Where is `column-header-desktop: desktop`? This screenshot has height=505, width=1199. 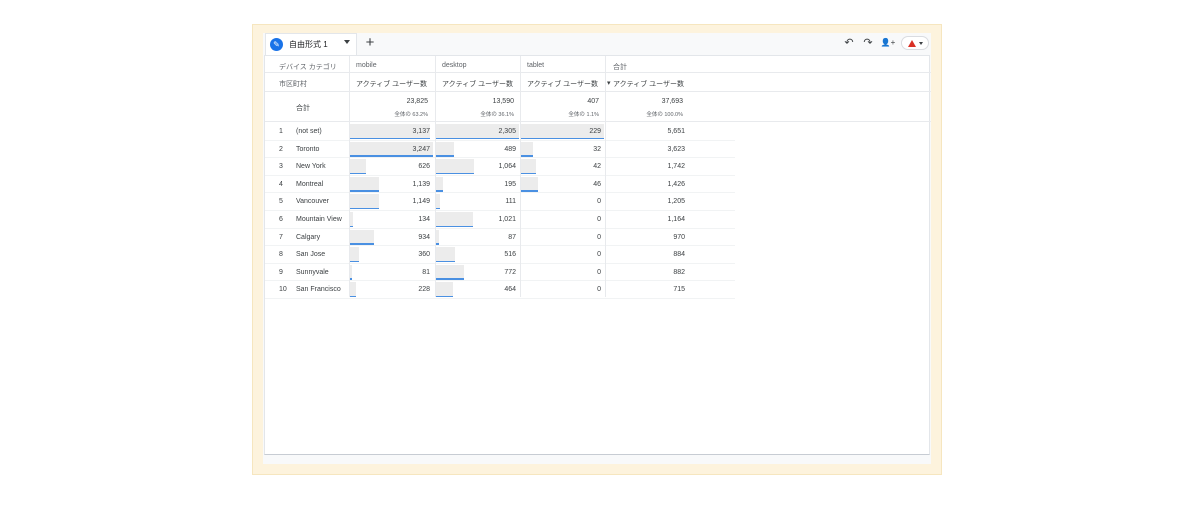
column-header-desktop: desktop is located at coordinates (454, 65).